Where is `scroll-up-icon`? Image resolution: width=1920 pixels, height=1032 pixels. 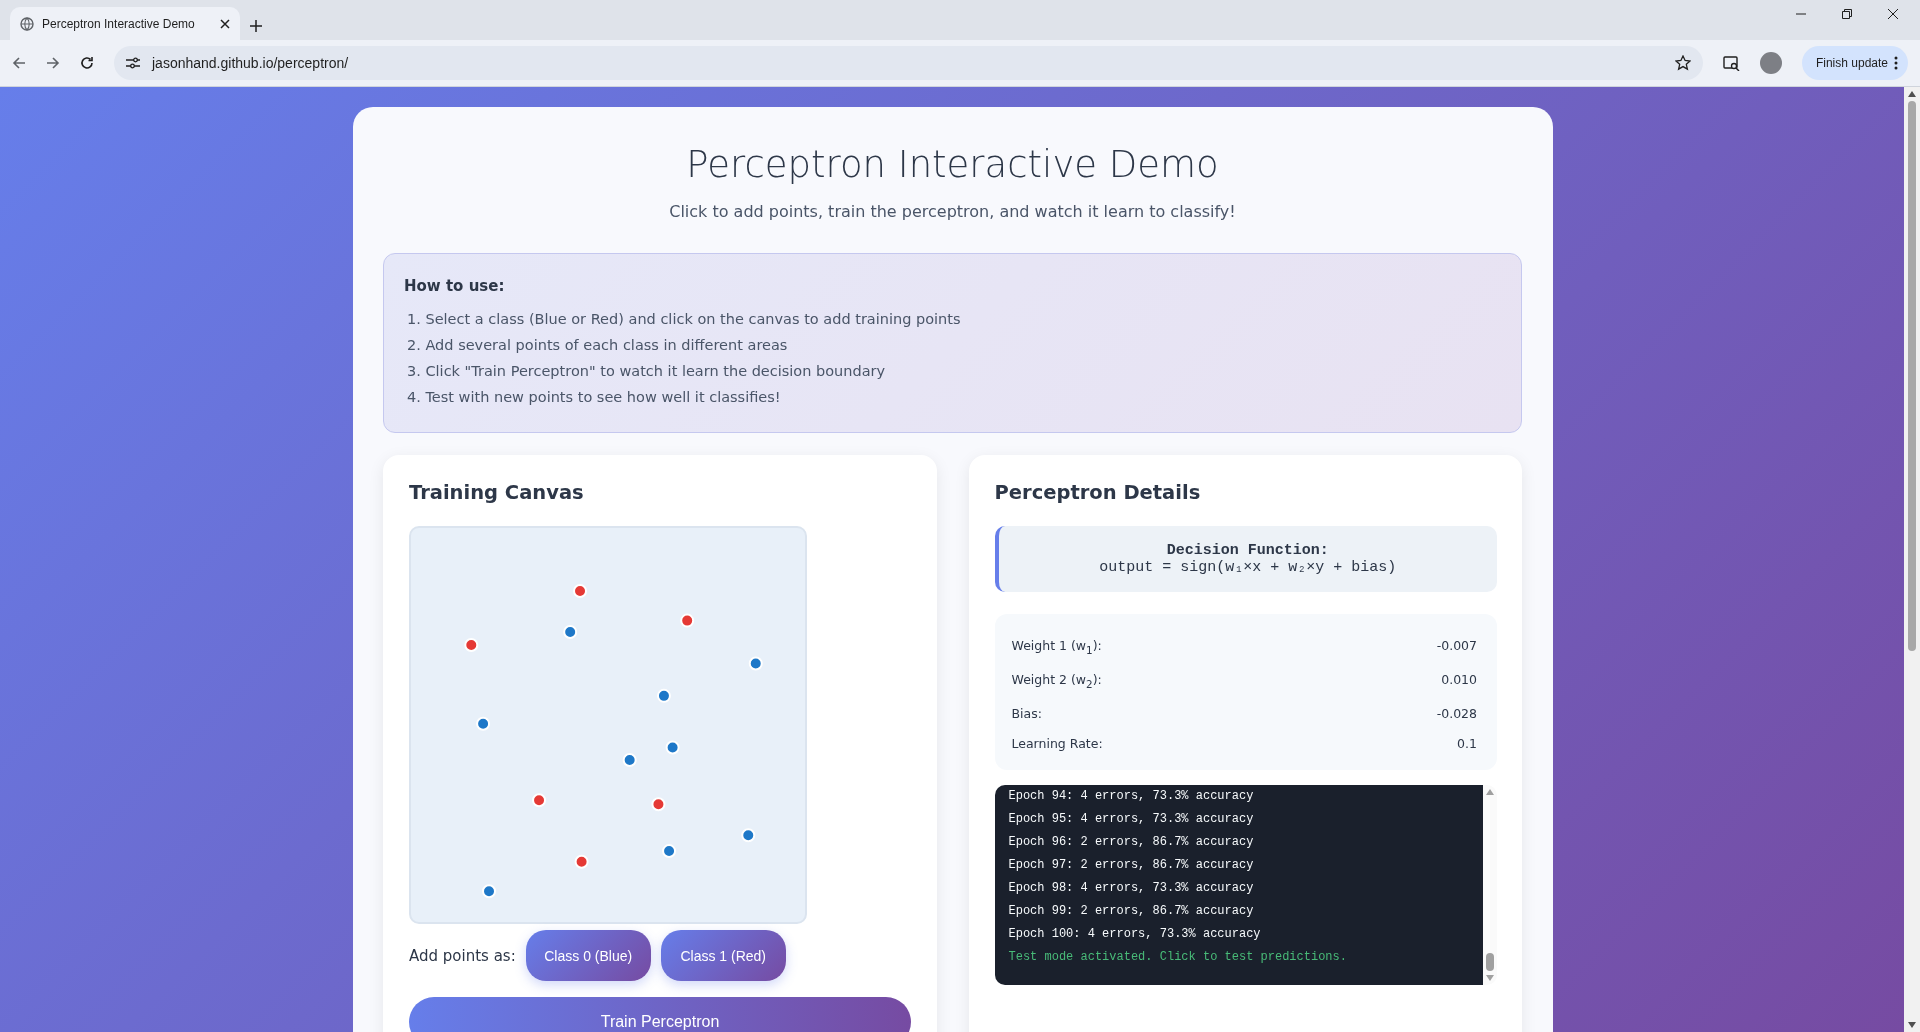
scroll-up-icon is located at coordinates (1912, 94).